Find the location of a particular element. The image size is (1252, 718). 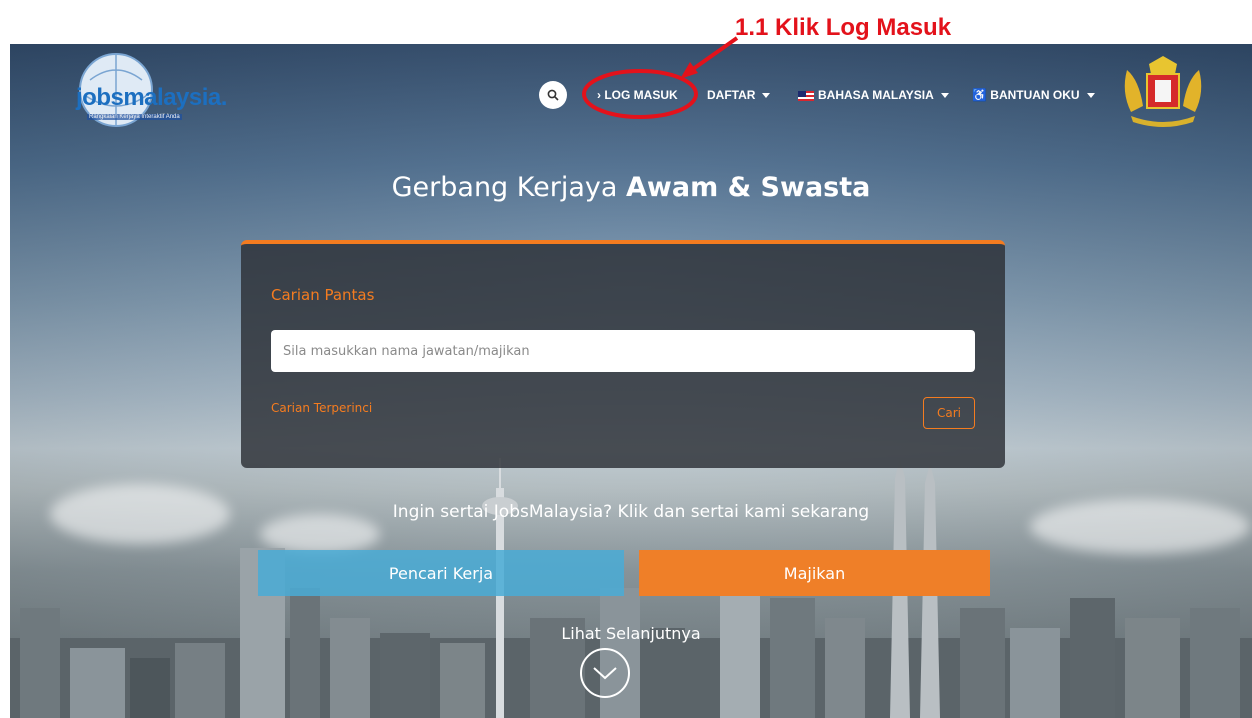

logo-tagline: Rangkaian Kerjaya Interaktif Anda is located at coordinates (134, 117).